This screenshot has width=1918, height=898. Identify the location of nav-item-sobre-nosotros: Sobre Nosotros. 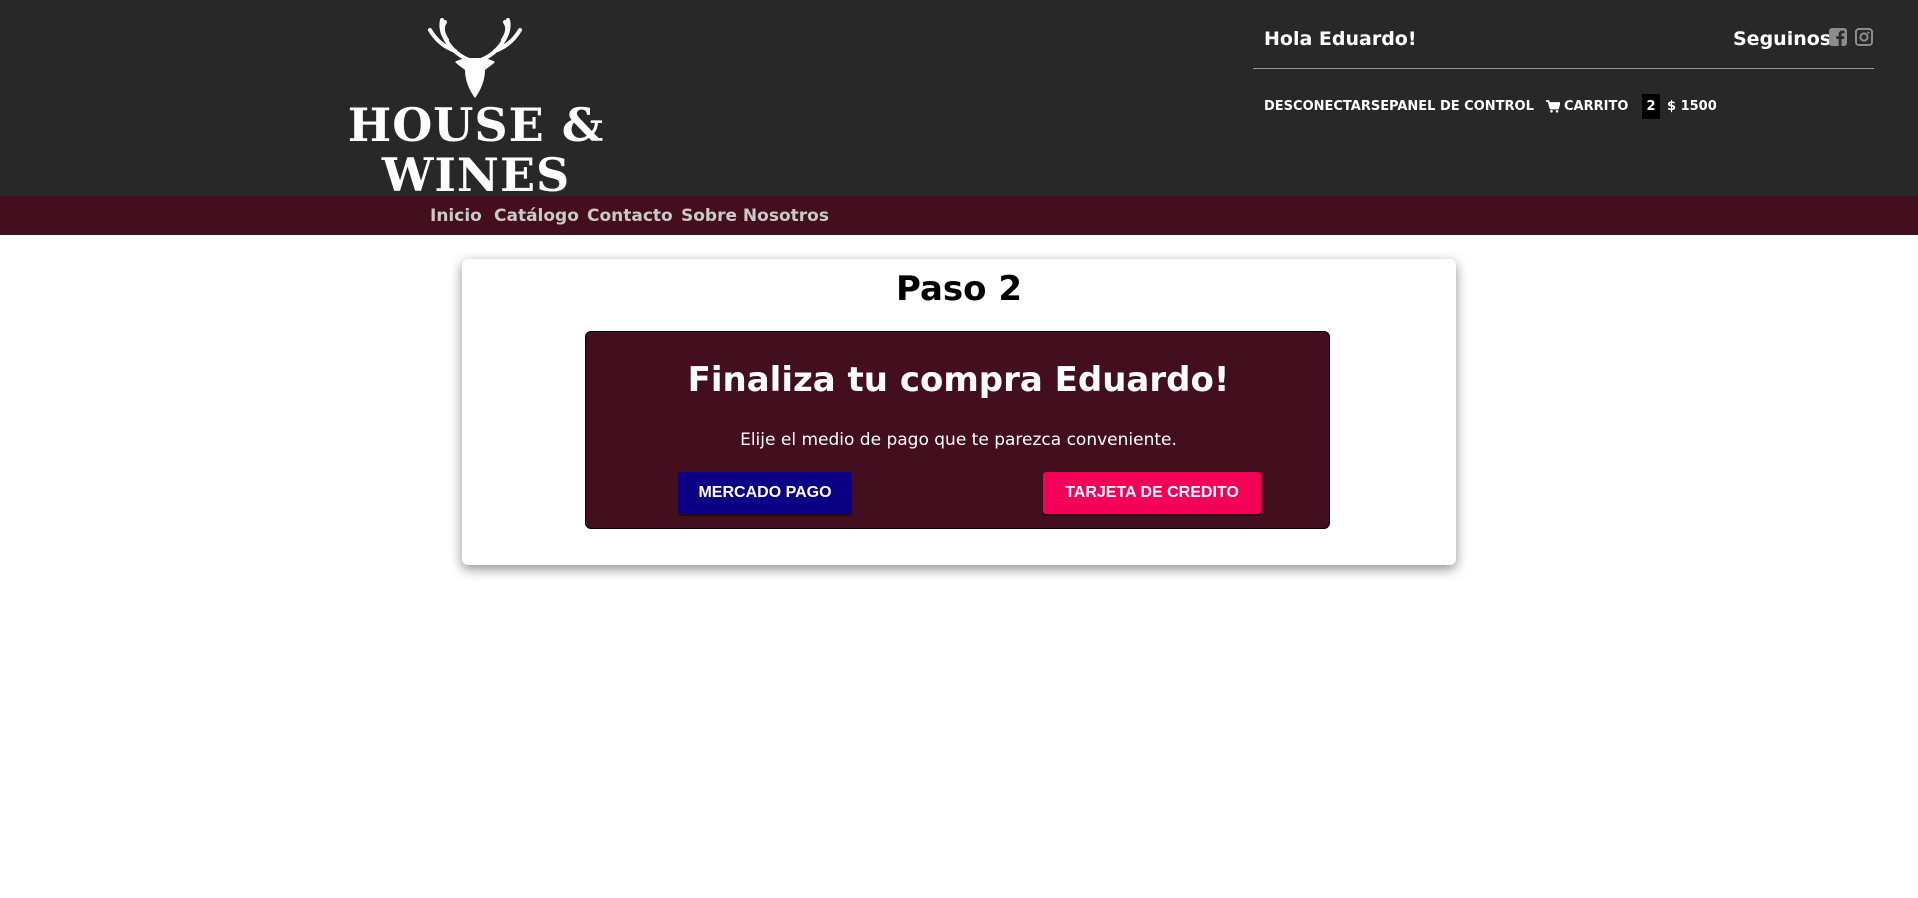
(755, 216).